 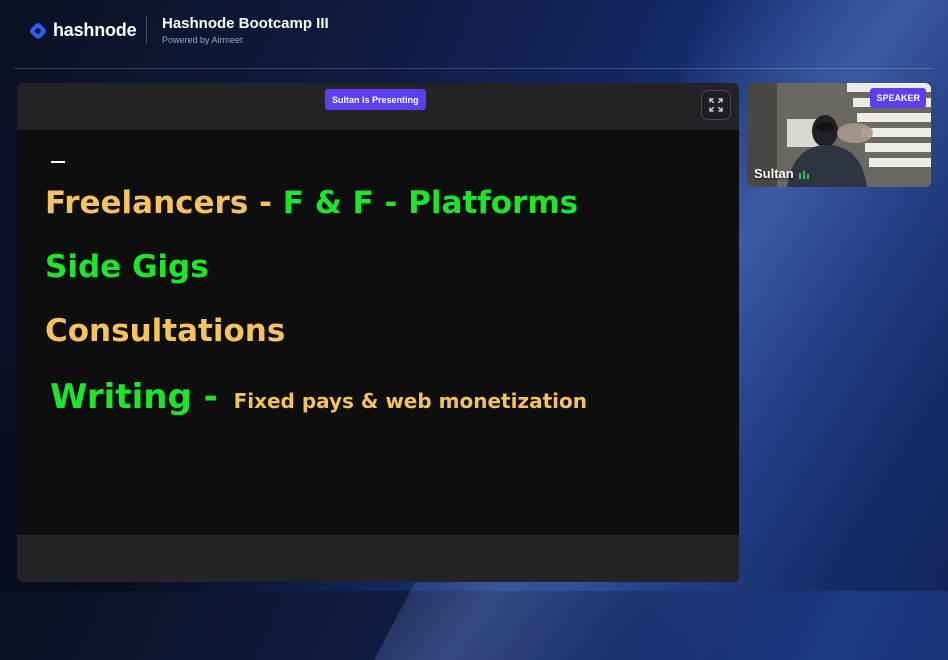 I want to click on slide-text: Writing -, so click(x=140, y=397).